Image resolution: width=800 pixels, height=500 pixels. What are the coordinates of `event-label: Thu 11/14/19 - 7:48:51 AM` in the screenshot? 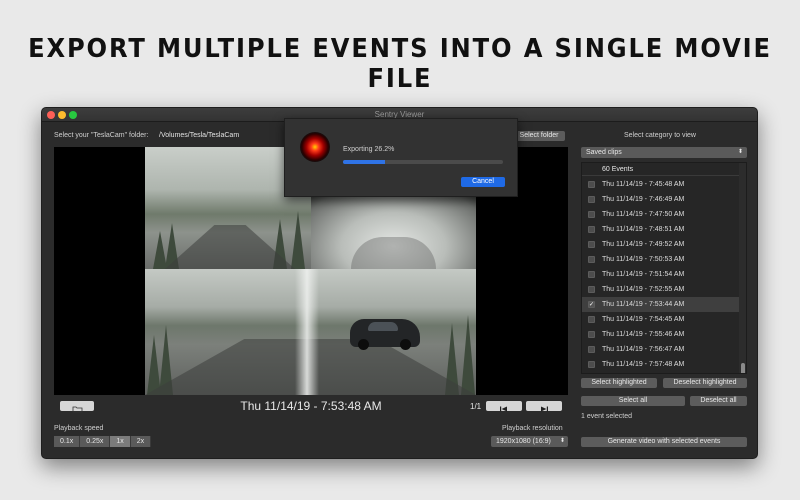 It's located at (643, 229).